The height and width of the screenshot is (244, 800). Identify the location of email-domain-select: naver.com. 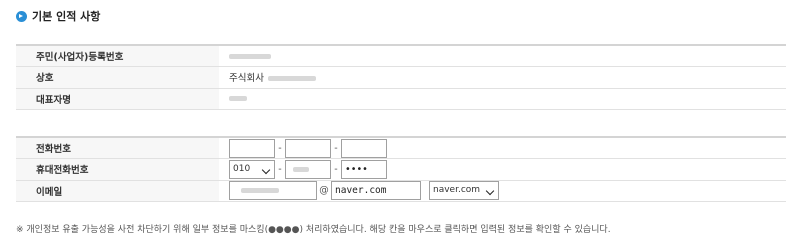
(464, 191).